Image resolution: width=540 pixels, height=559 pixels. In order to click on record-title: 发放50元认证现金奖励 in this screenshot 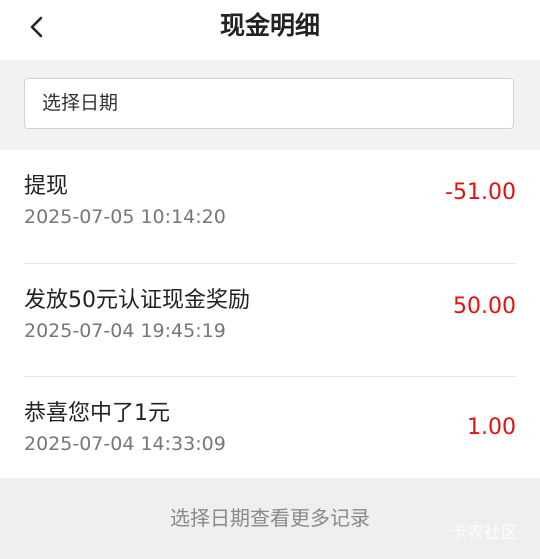, I will do `click(137, 300)`.